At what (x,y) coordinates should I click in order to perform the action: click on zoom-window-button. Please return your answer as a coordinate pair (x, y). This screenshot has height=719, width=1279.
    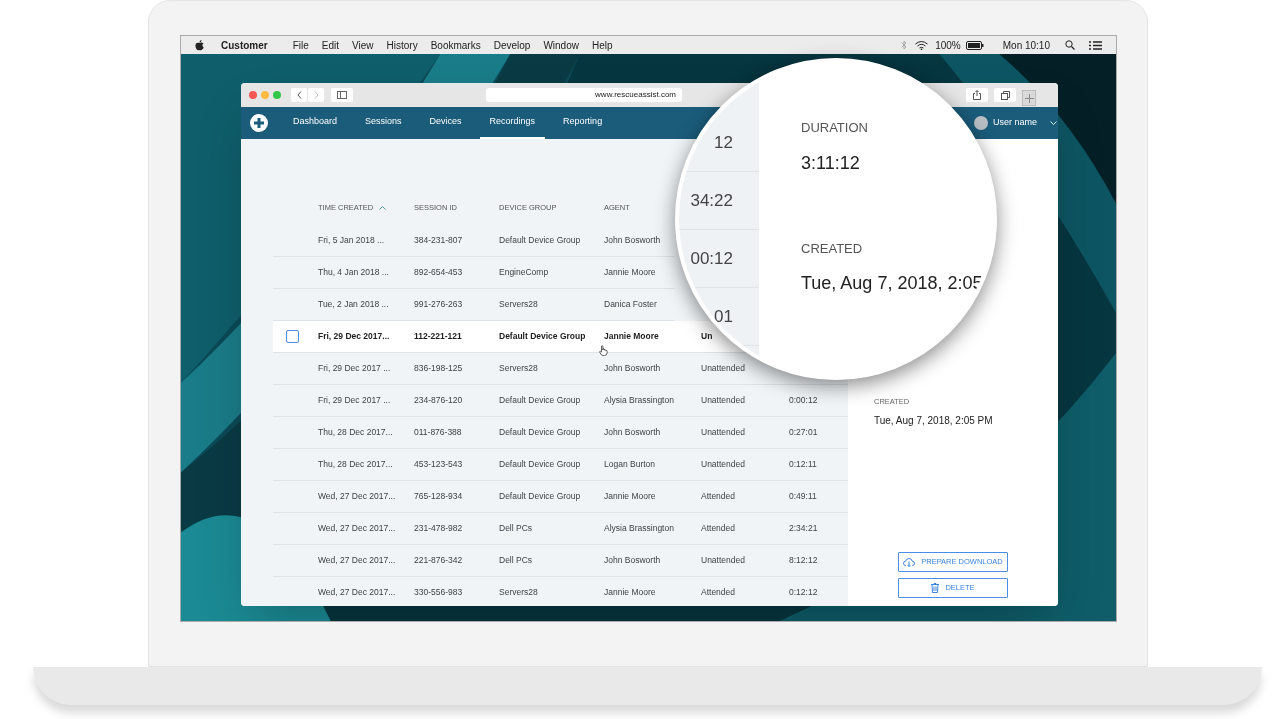
    Looking at the image, I should click on (277, 95).